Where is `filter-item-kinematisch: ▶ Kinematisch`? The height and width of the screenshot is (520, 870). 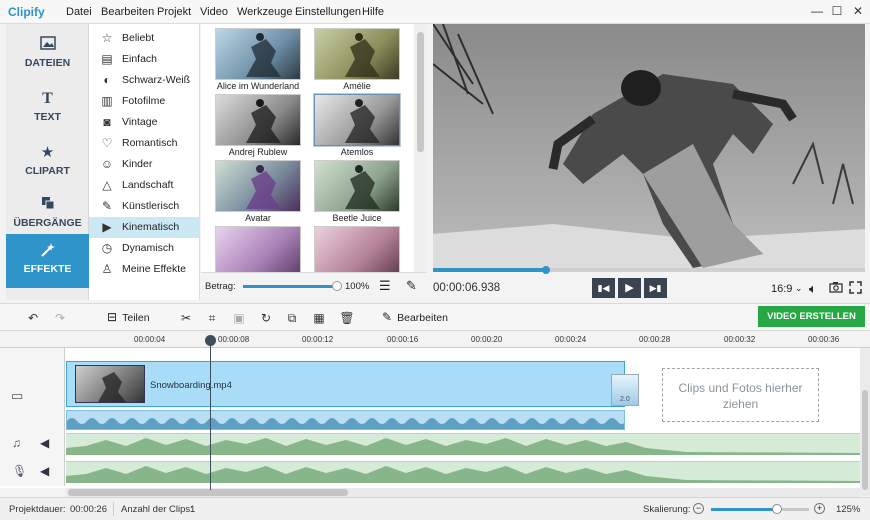
filter-item-kinematisch: ▶ Kinematisch is located at coordinates (144, 227).